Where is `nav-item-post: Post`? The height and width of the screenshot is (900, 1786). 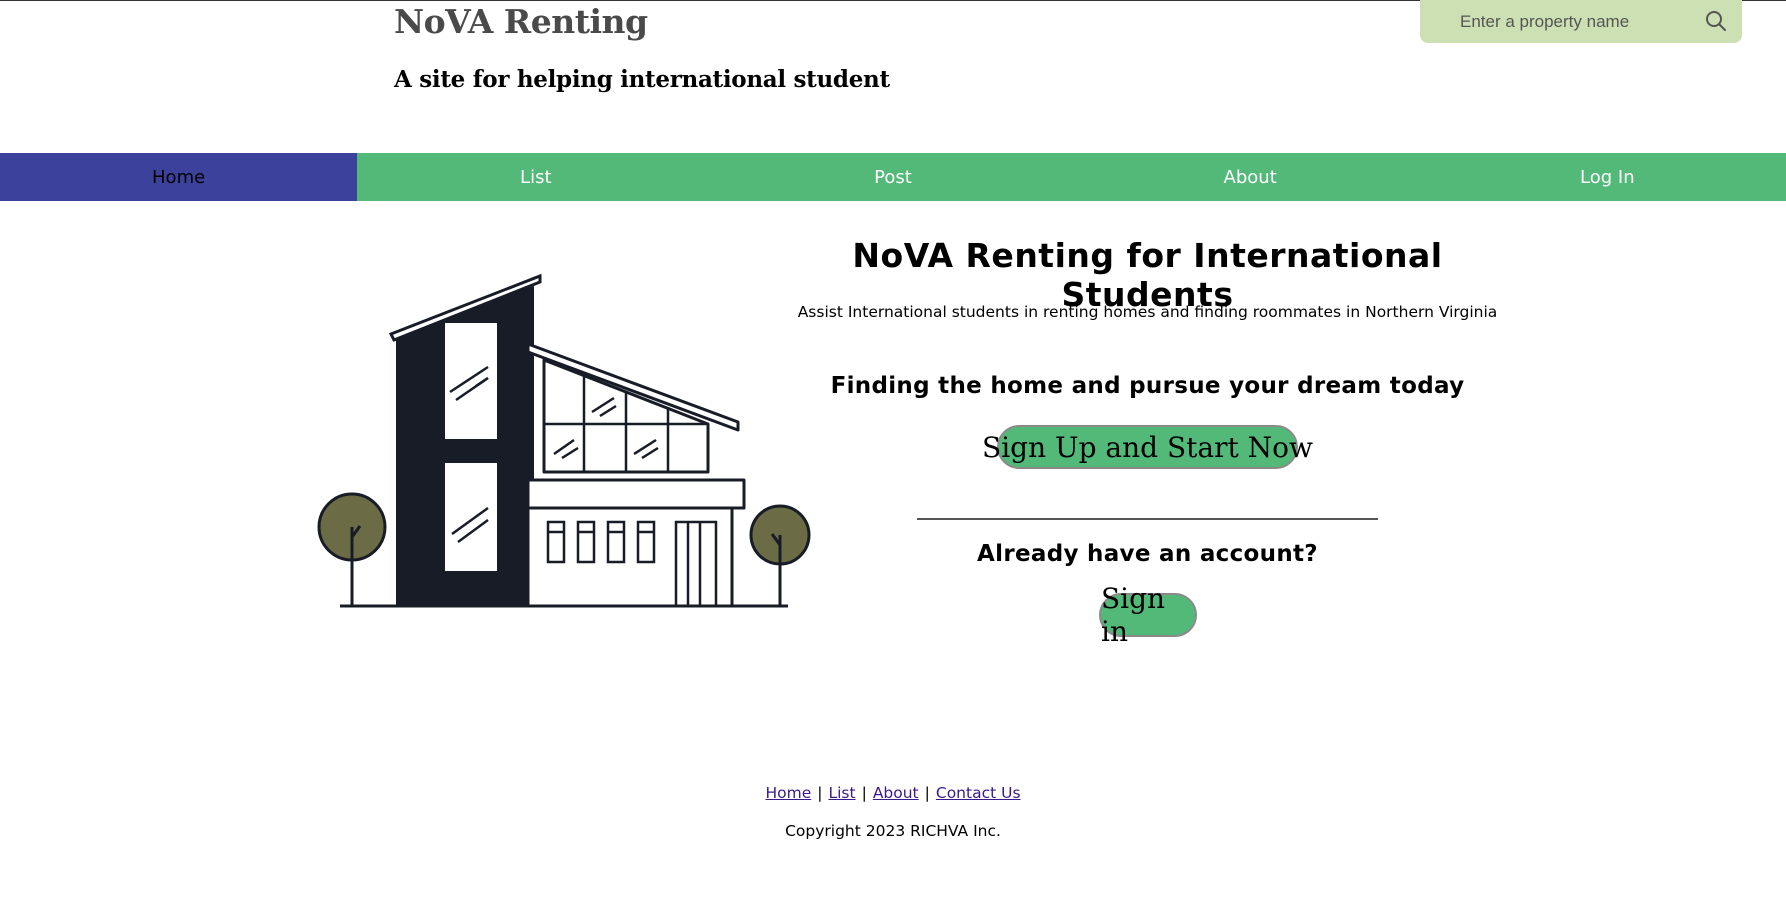
nav-item-post: Post is located at coordinates (892, 177).